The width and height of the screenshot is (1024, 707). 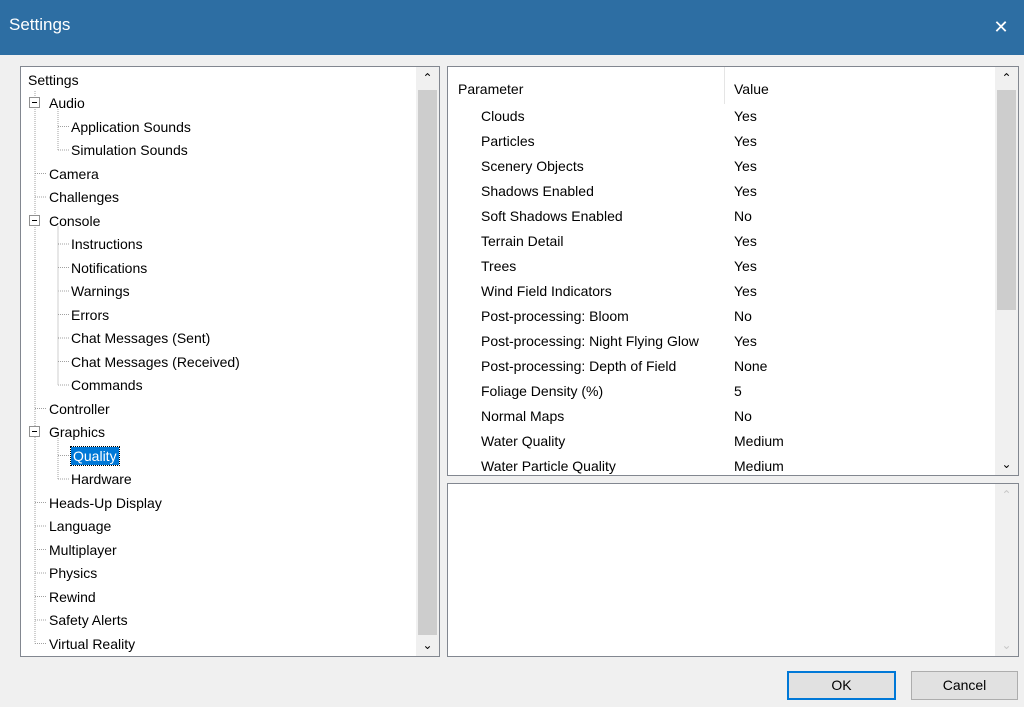 I want to click on parameter-scrollbar: ⌃ ⌄, so click(x=1006, y=271).